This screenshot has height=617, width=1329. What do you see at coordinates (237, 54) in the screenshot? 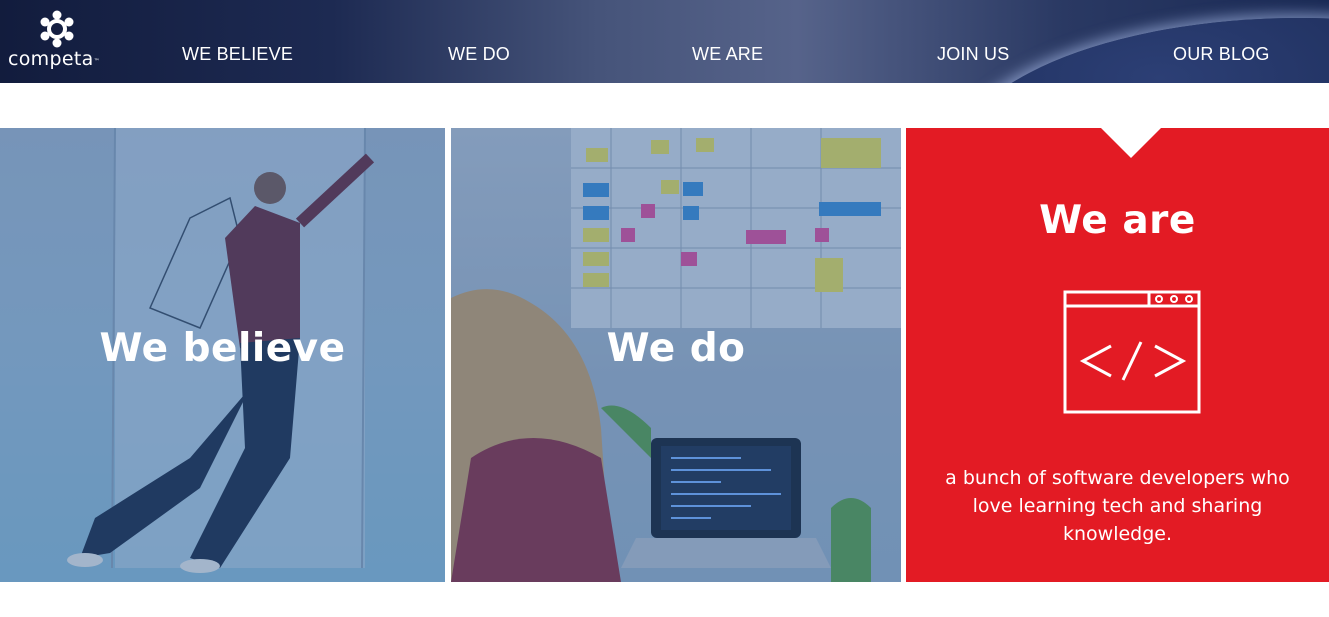
I see `nav-link-we-believe: WE BELIEVE` at bounding box center [237, 54].